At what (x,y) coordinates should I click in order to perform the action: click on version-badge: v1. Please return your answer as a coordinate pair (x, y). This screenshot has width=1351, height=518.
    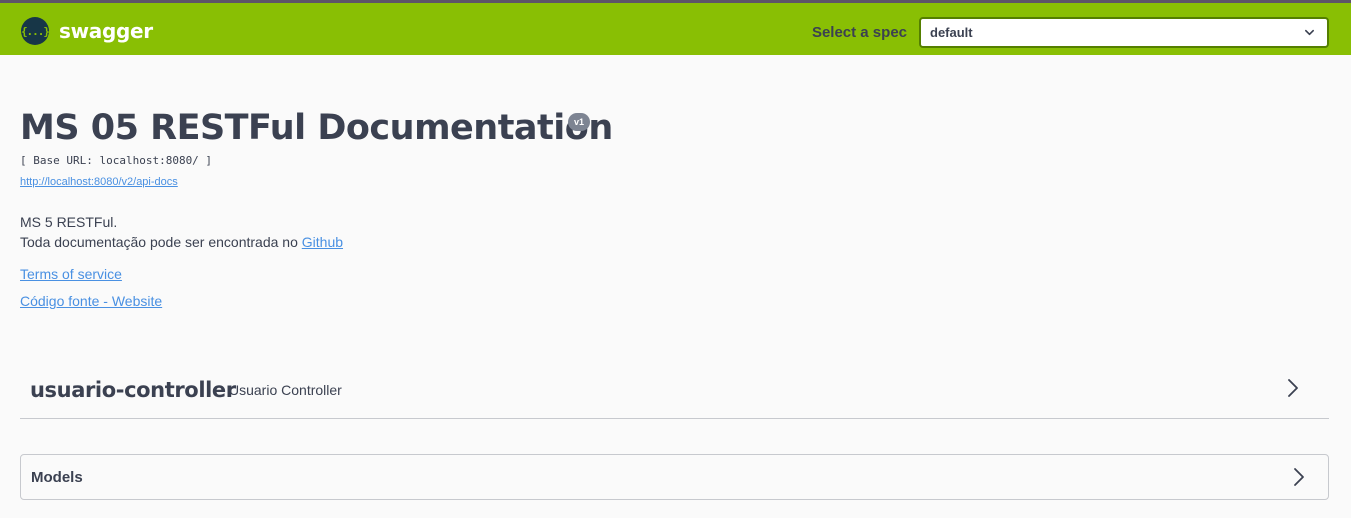
    Looking at the image, I should click on (579, 122).